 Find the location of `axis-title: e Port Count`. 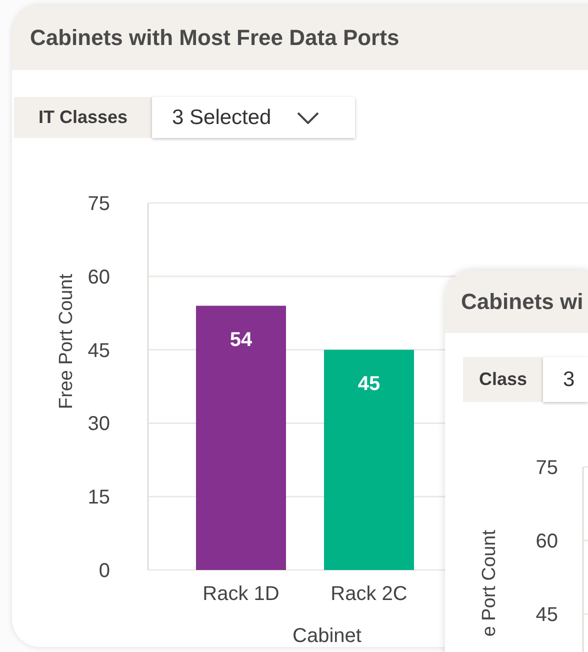

axis-title: e Port Count is located at coordinates (489, 583).